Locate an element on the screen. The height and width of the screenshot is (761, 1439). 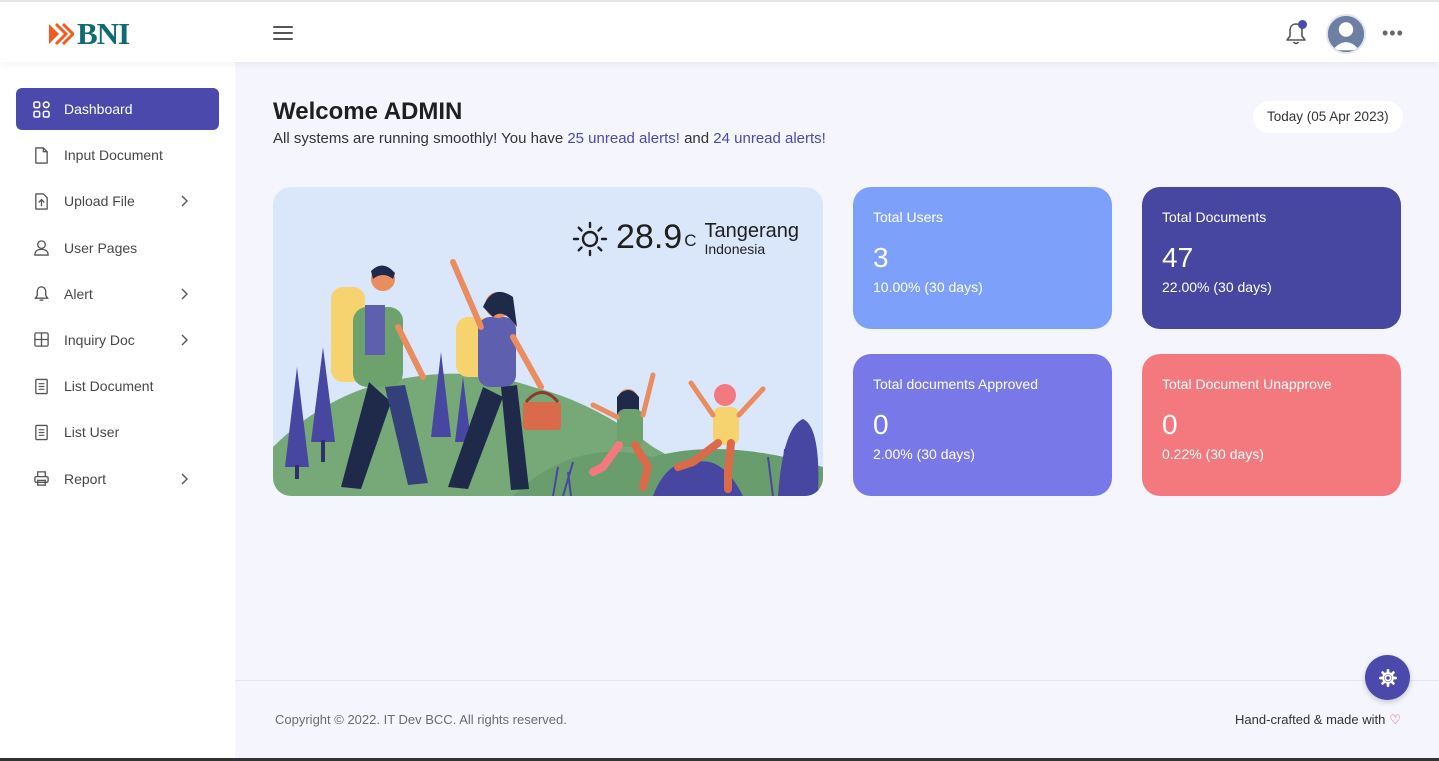
table-icon is located at coordinates (41, 340).